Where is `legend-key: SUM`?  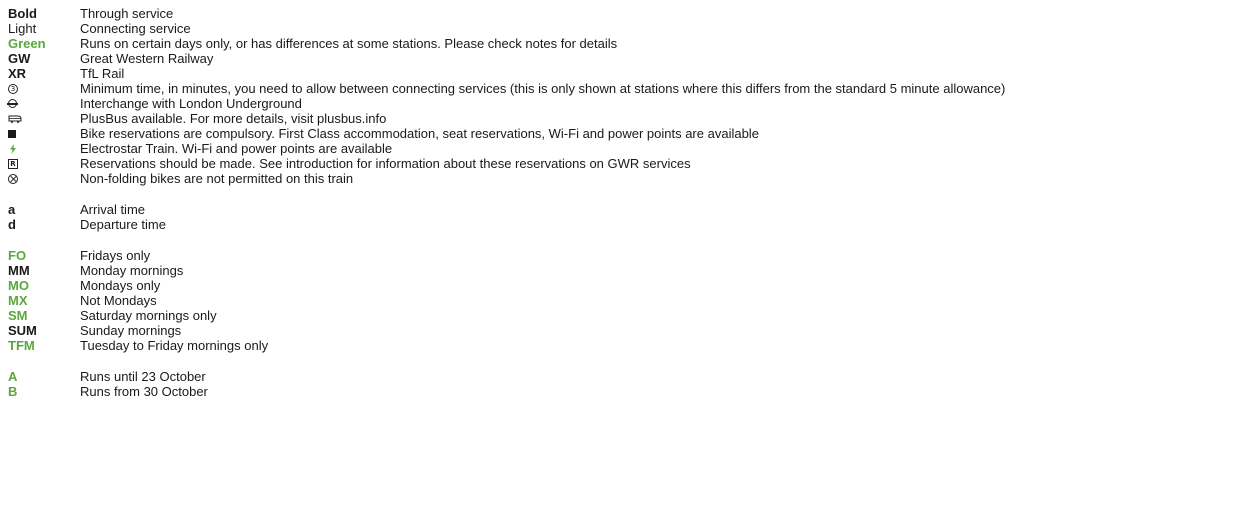
legend-key: SUM is located at coordinates (22, 330).